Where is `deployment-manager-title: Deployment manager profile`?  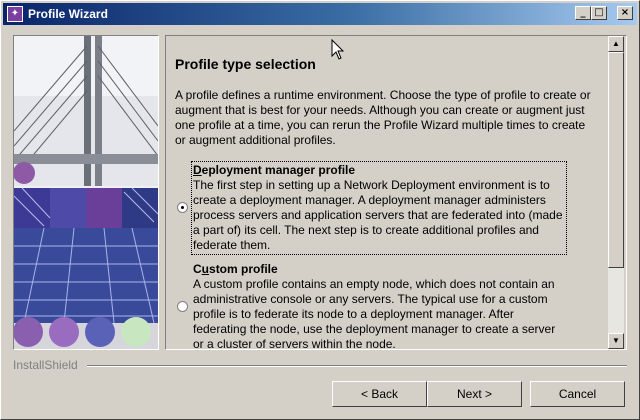
deployment-manager-title: Deployment manager profile is located at coordinates (274, 170).